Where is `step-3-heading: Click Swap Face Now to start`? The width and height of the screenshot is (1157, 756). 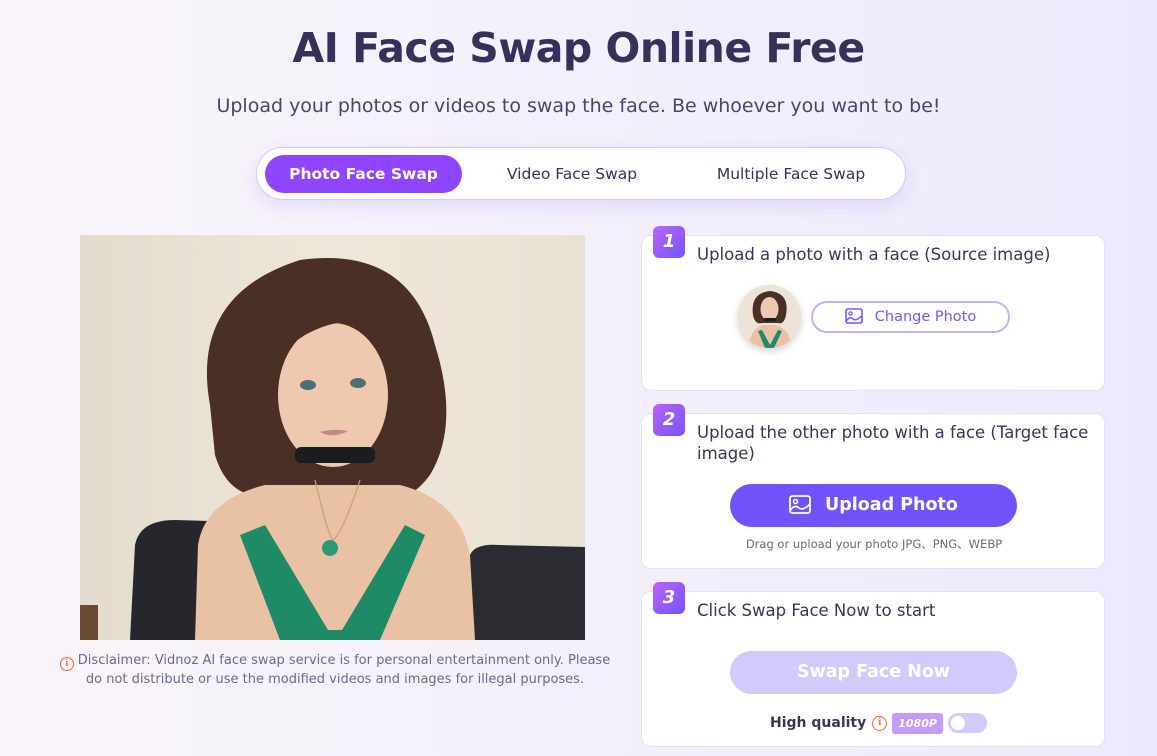 step-3-heading: Click Swap Face Now to start is located at coordinates (816, 610).